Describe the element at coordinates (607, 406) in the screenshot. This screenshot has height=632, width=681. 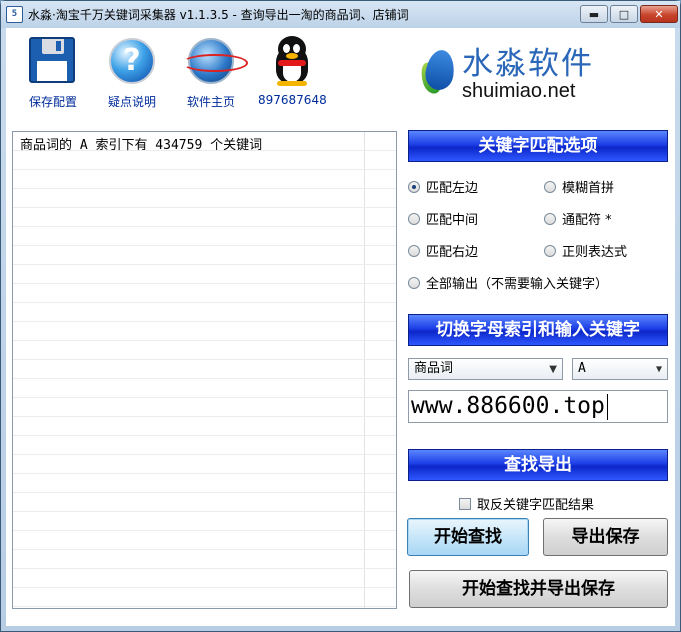
I see `text-caret` at that location.